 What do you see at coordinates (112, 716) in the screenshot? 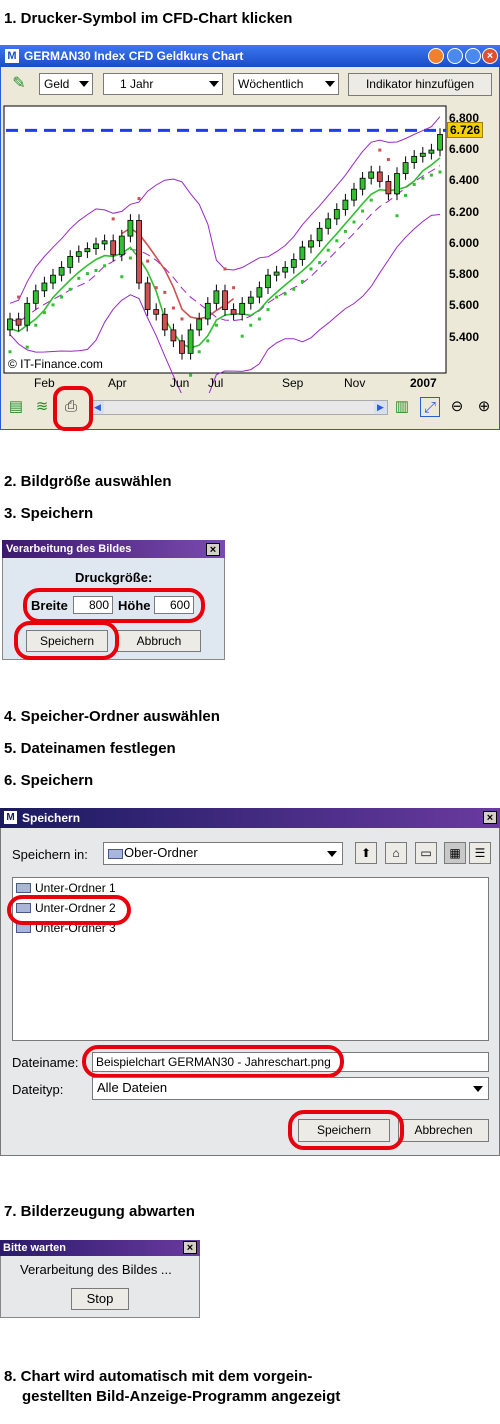
I see `step-4-label: 4. Speicher-Ordner auswählen` at bounding box center [112, 716].